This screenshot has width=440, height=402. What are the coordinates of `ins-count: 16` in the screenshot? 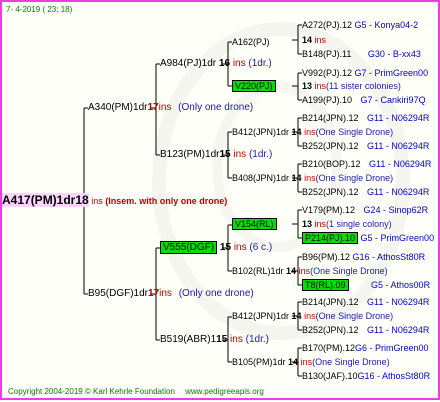 It's located at (224, 63).